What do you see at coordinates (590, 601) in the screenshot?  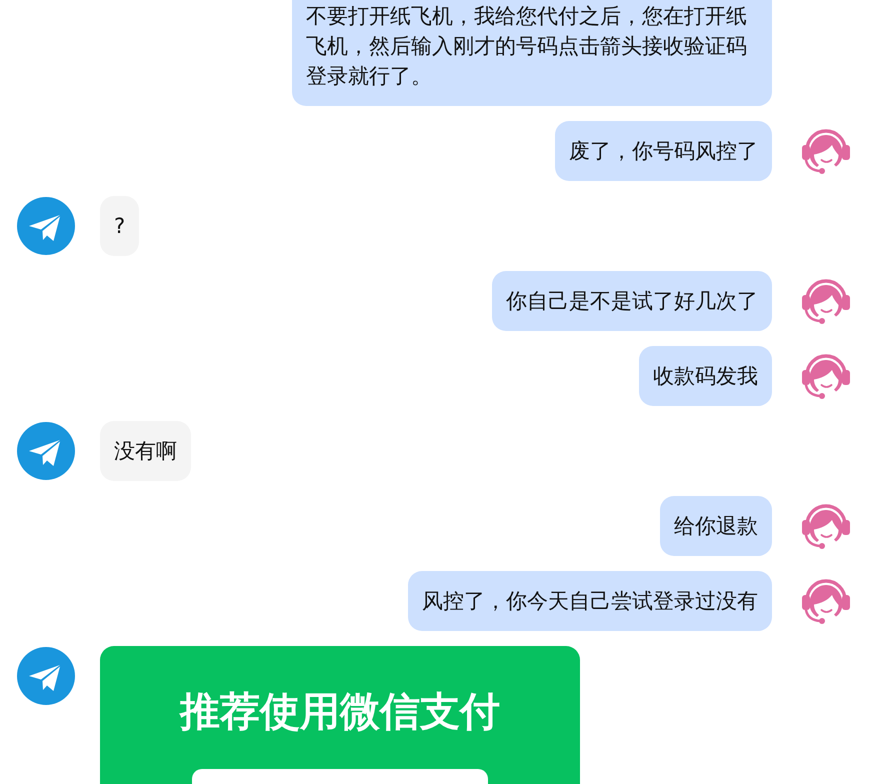 I see `message-bubble: 风控了，你今天自己尝试登录过没有` at bounding box center [590, 601].